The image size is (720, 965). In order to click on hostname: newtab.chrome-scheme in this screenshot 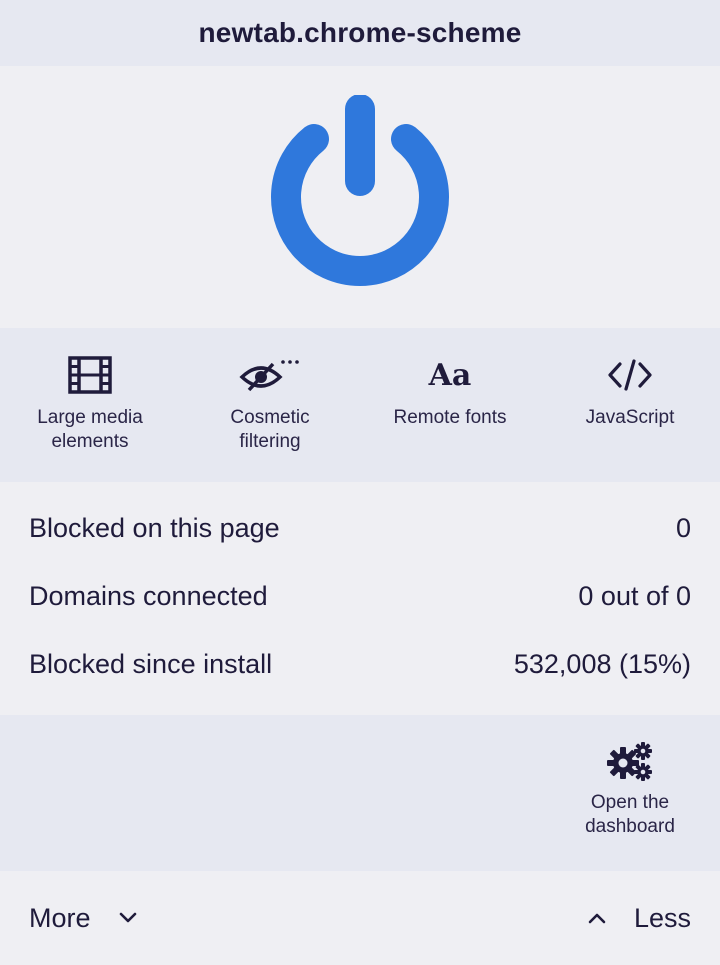, I will do `click(360, 32)`.